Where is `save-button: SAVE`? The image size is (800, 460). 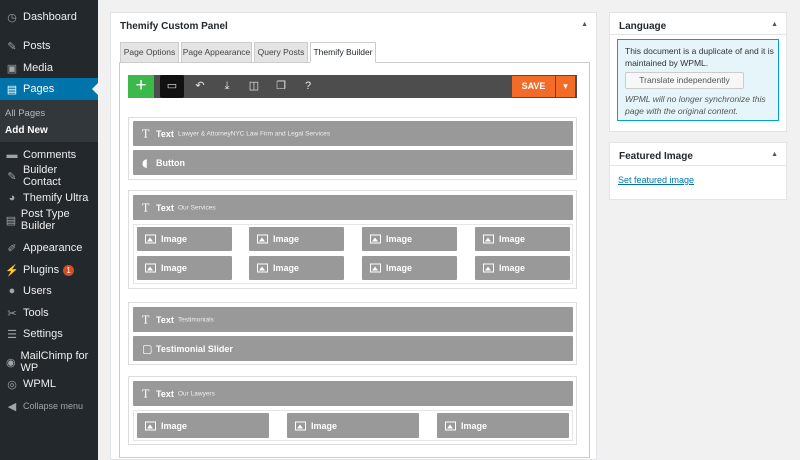 save-button: SAVE is located at coordinates (533, 86).